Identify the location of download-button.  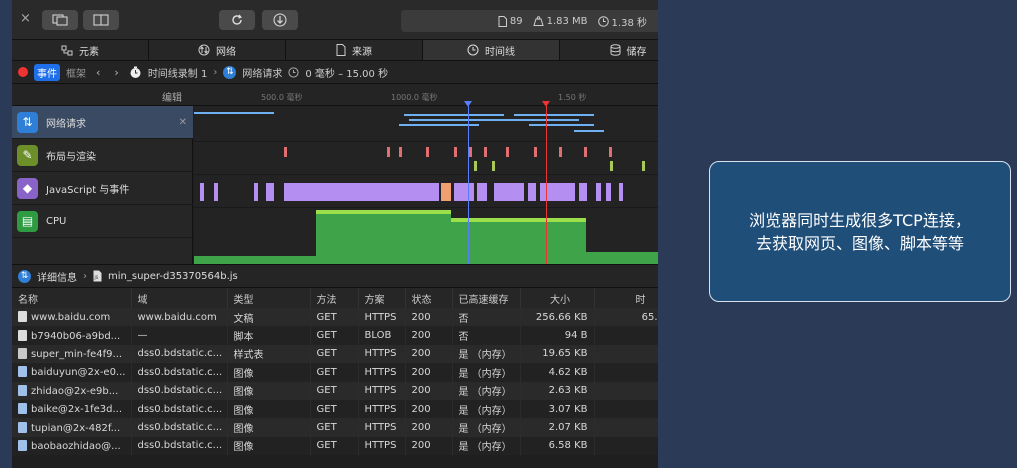
(280, 20).